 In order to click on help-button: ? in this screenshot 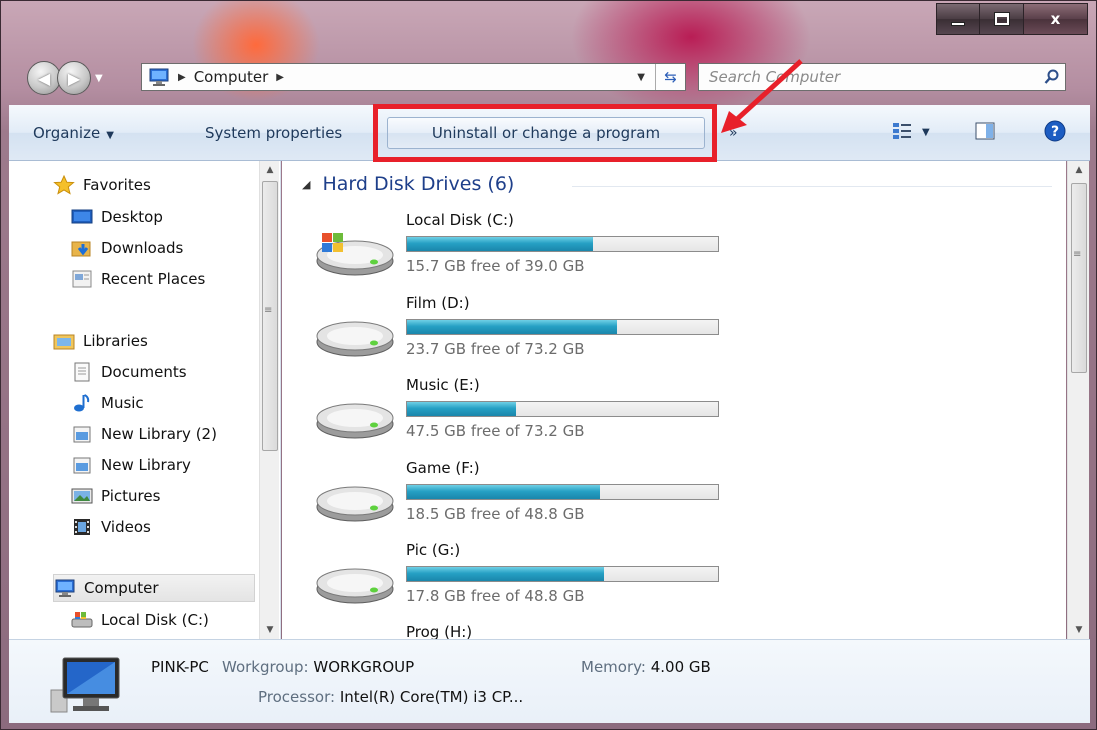, I will do `click(1055, 133)`.